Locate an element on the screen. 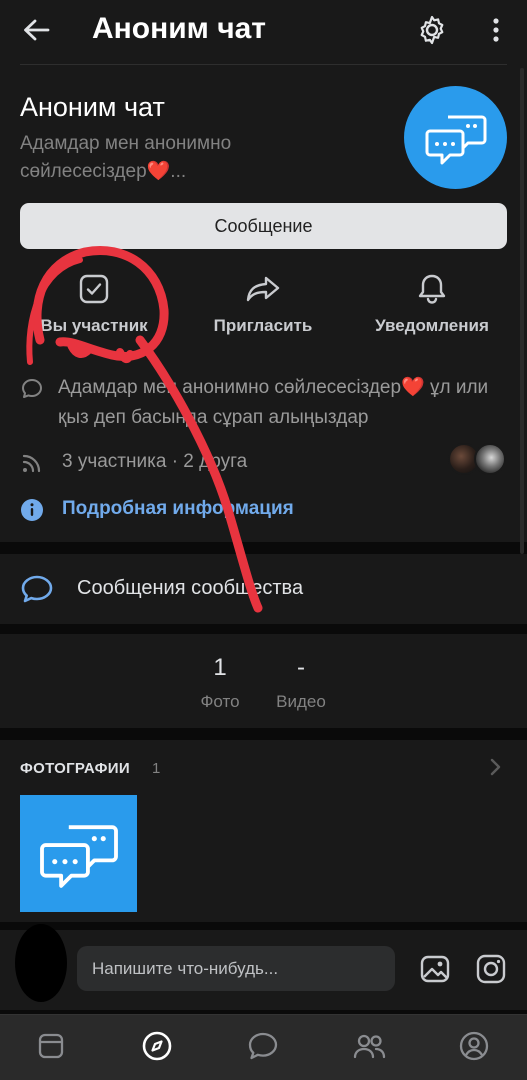 This screenshot has height=1080, width=527. member-status-button: Вы участник is located at coordinates (94, 305).